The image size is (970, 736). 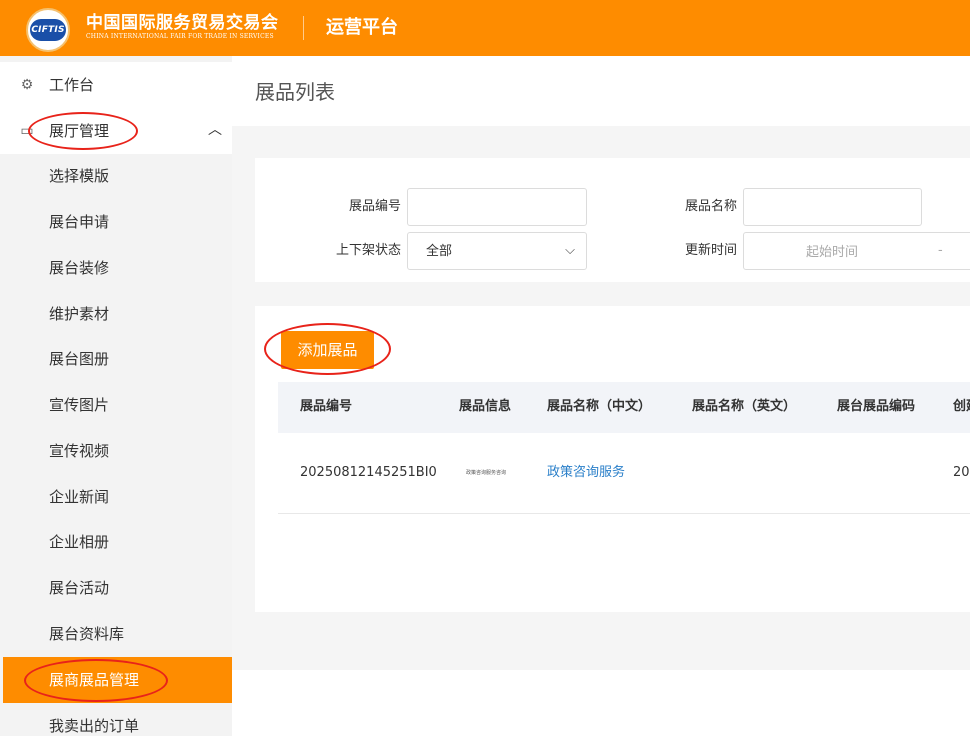 I want to click on sidebar-item-label: 维护素材, so click(x=79, y=314).